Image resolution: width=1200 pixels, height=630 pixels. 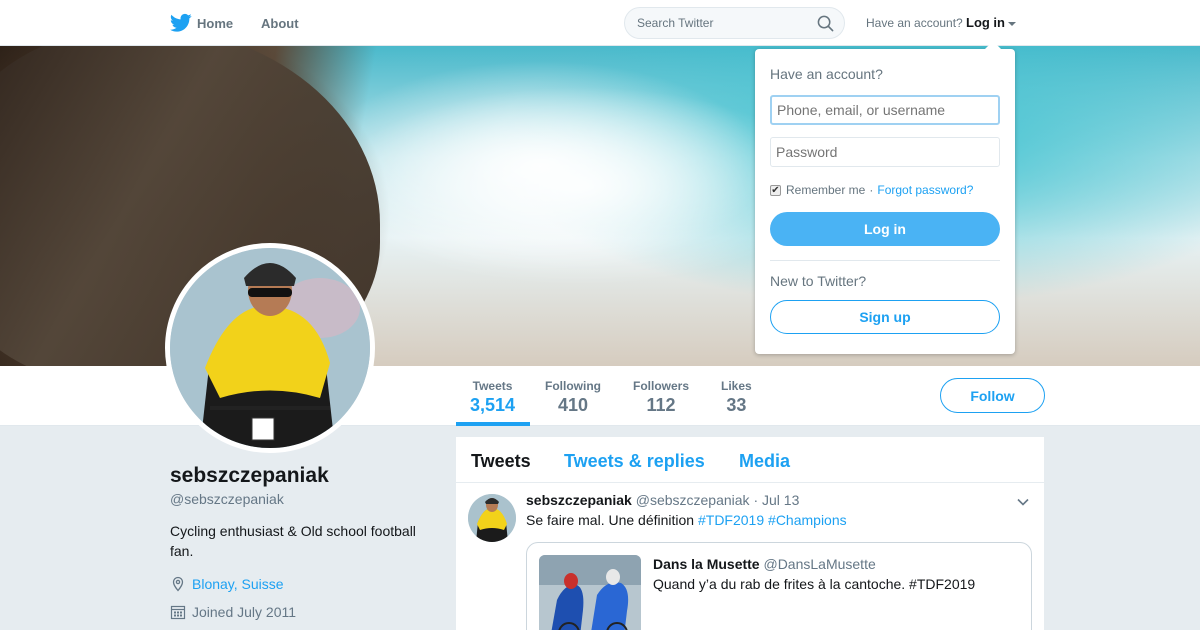 What do you see at coordinates (734, 23) in the screenshot?
I see `search-box: Search Twitter` at bounding box center [734, 23].